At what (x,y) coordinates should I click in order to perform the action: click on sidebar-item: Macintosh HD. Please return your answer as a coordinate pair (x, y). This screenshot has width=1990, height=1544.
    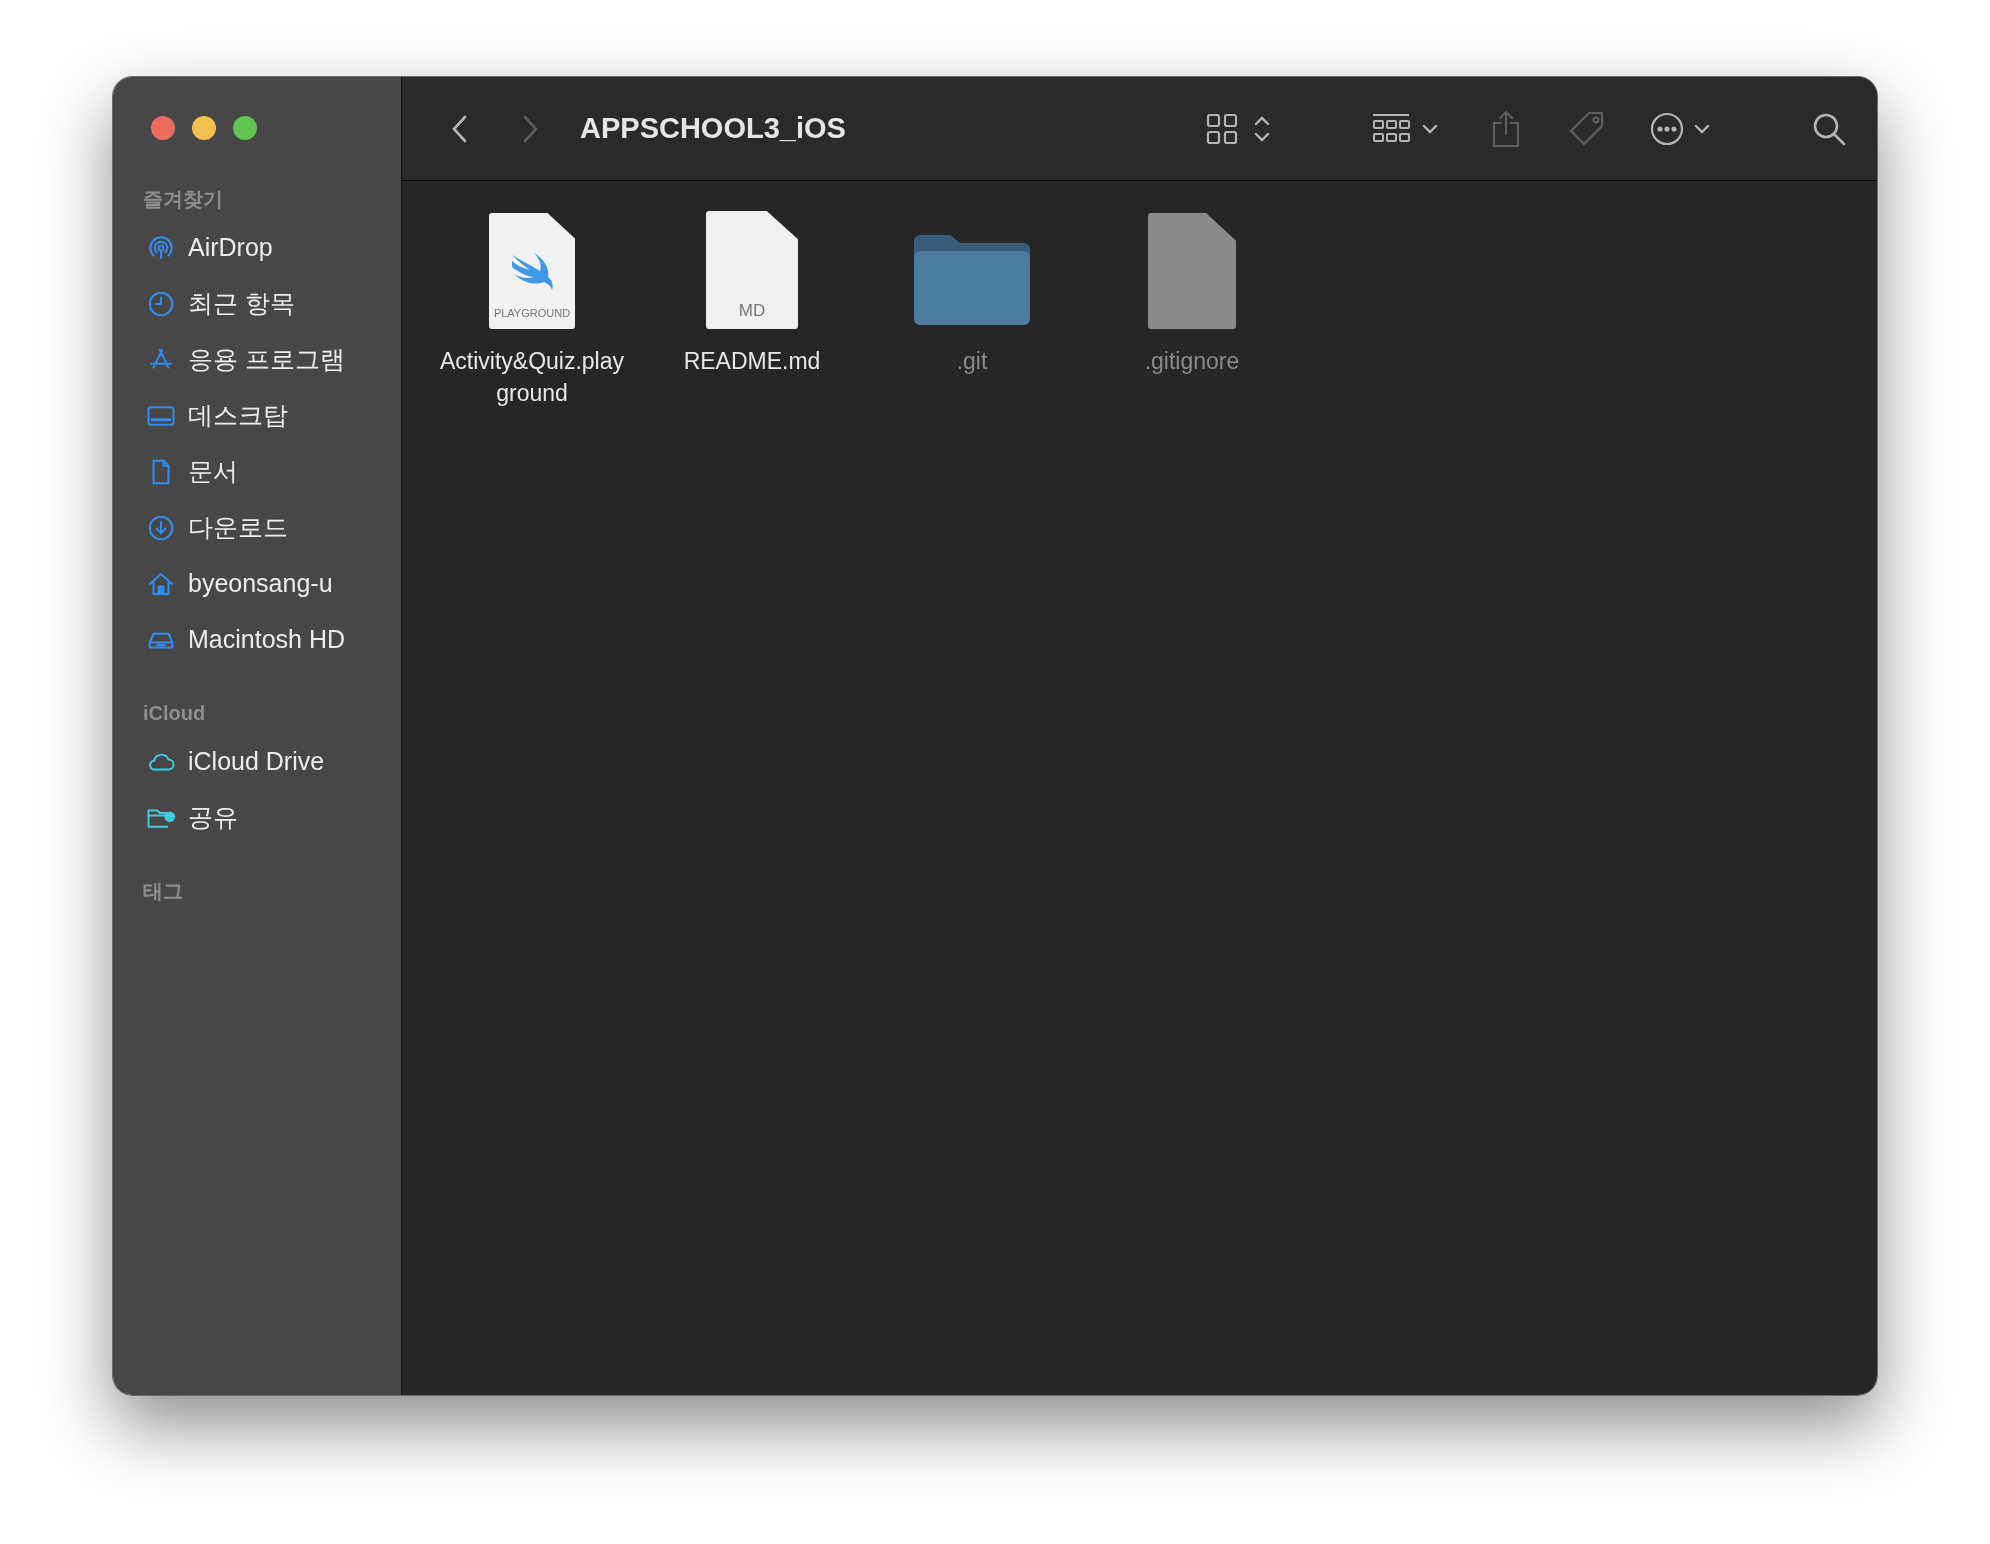
    Looking at the image, I should click on (257, 640).